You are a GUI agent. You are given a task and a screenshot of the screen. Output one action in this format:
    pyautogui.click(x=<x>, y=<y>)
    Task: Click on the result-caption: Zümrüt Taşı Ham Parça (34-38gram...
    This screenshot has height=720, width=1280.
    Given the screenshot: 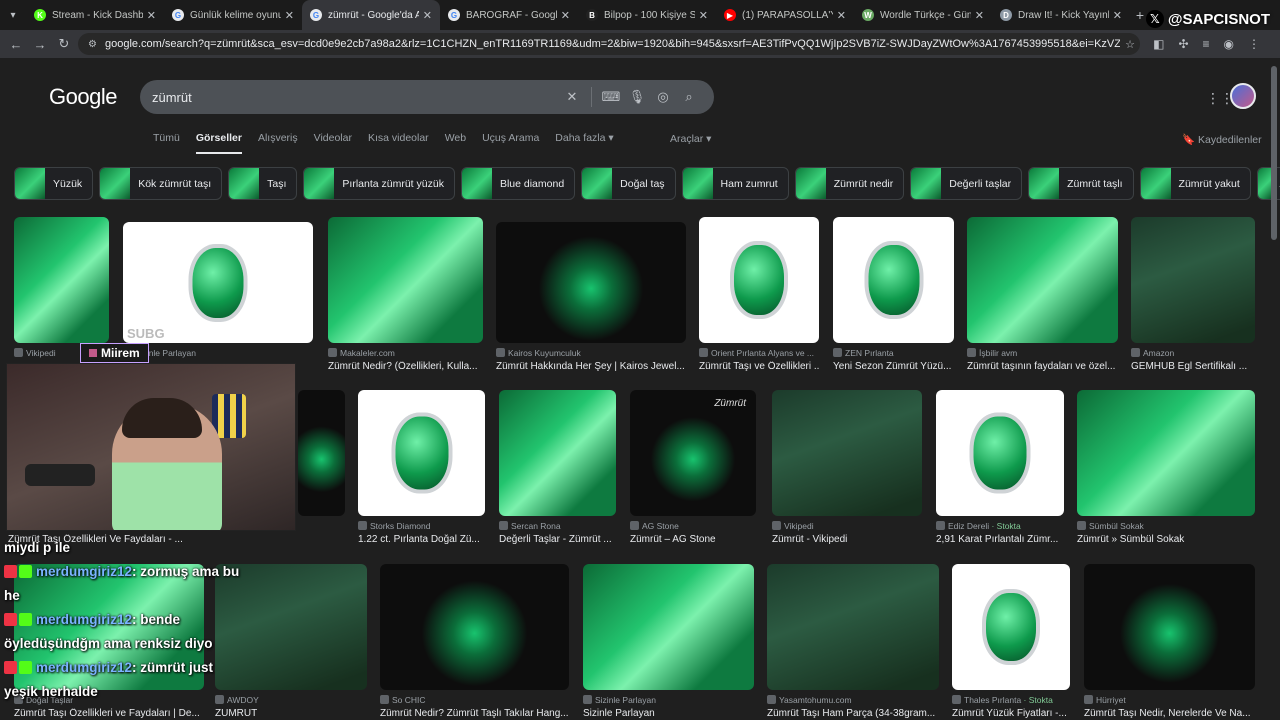 What is the action you would take?
    pyautogui.click(x=853, y=713)
    